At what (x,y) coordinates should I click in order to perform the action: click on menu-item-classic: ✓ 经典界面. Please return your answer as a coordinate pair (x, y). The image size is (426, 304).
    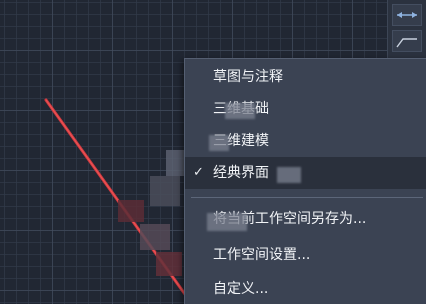
    Looking at the image, I should click on (305, 173).